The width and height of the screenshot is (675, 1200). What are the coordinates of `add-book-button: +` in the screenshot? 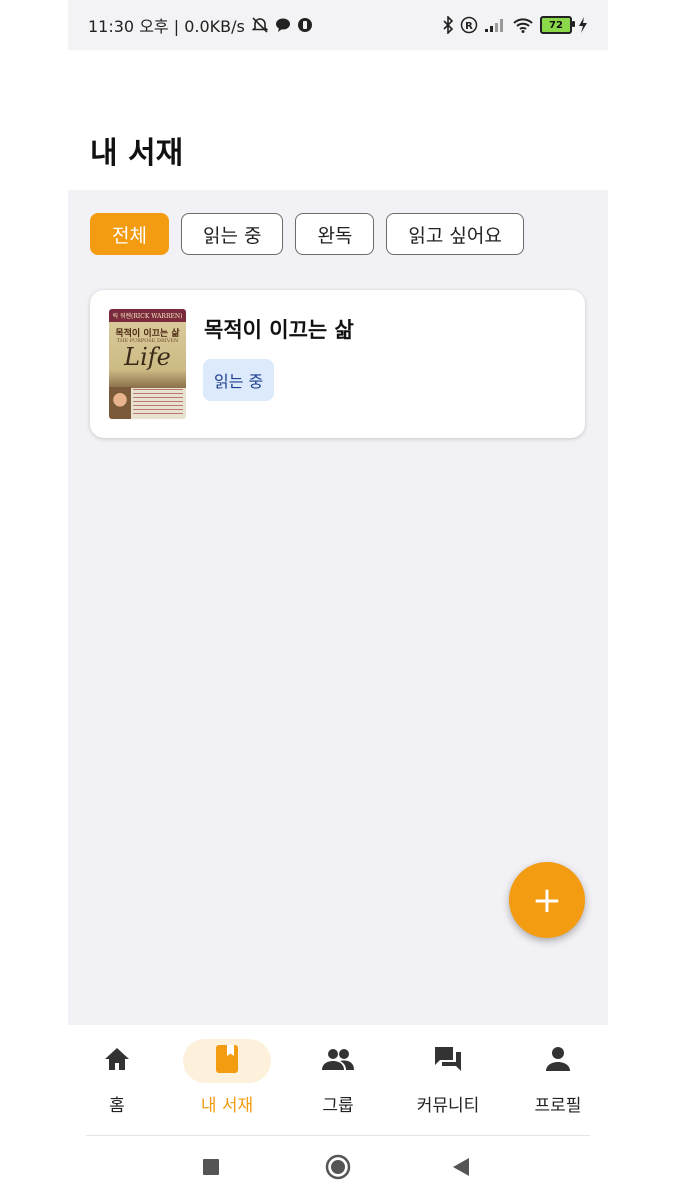 It's located at (547, 900).